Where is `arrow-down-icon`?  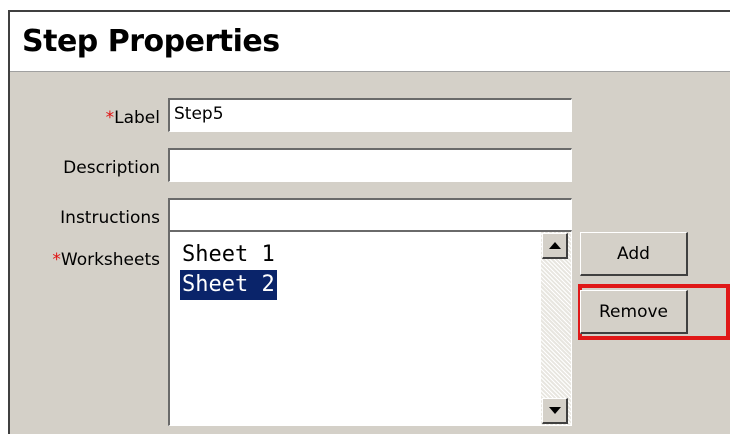
arrow-down-icon is located at coordinates (554, 410).